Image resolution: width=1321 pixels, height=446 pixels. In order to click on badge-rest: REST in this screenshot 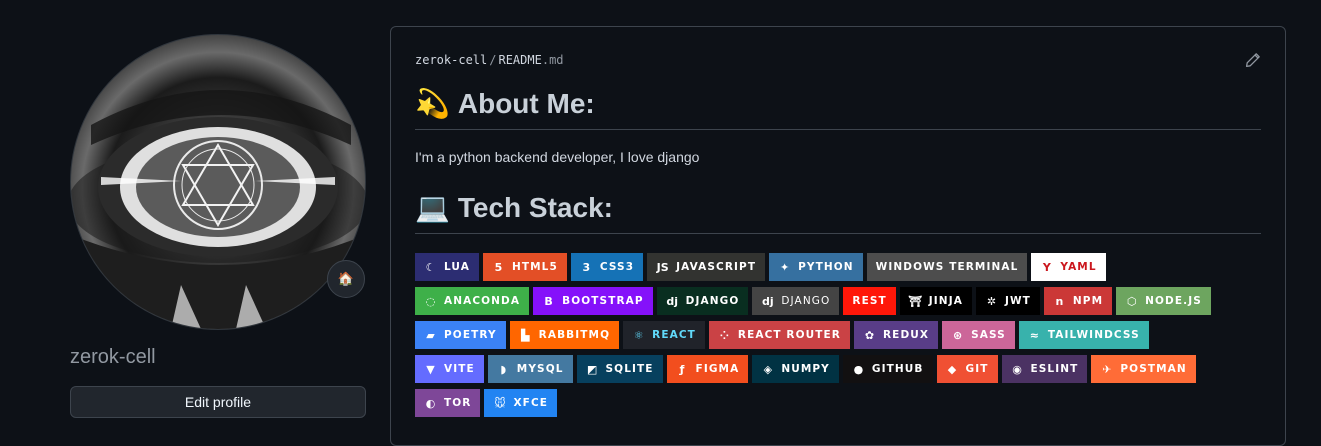, I will do `click(869, 301)`.